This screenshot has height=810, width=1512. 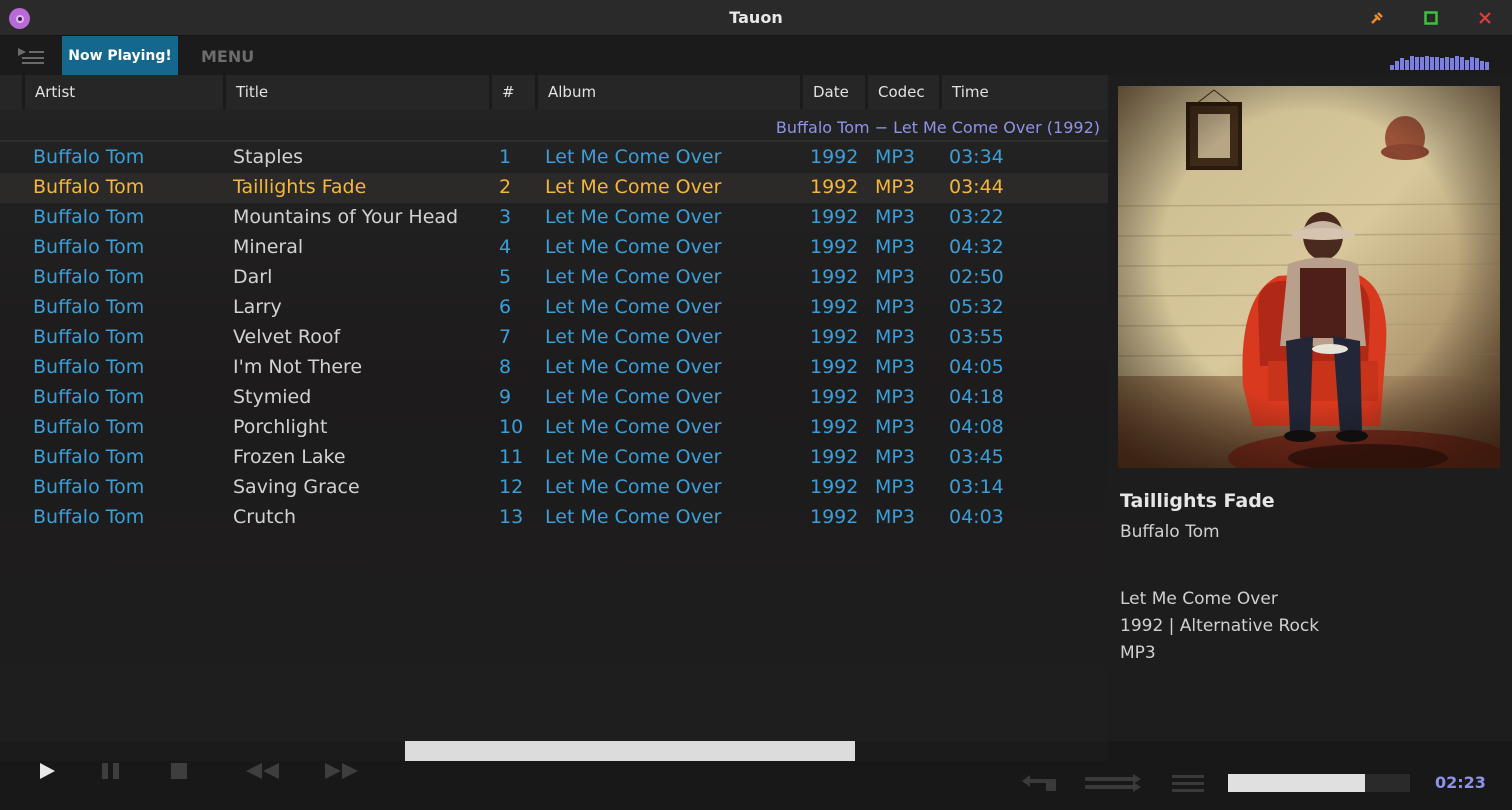 What do you see at coordinates (976, 307) in the screenshot?
I see `track-time: 05:32` at bounding box center [976, 307].